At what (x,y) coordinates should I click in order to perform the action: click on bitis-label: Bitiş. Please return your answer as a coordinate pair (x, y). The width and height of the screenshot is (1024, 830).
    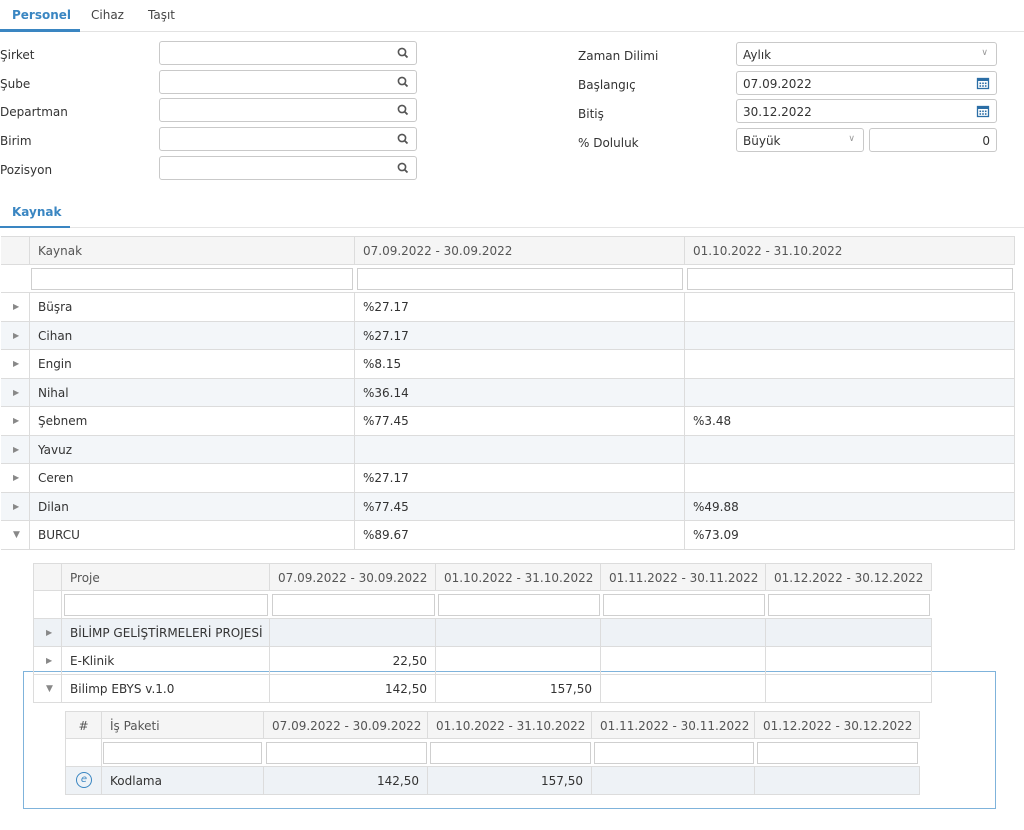
    Looking at the image, I should click on (591, 114).